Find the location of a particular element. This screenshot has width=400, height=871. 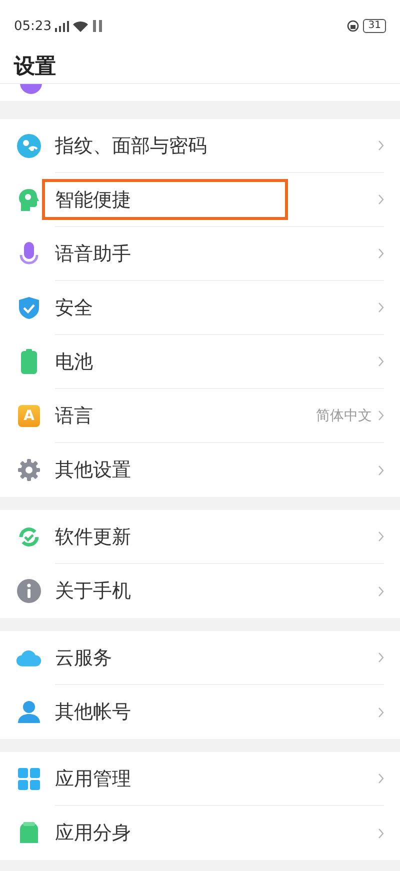

cloud-icon is located at coordinates (29, 658).